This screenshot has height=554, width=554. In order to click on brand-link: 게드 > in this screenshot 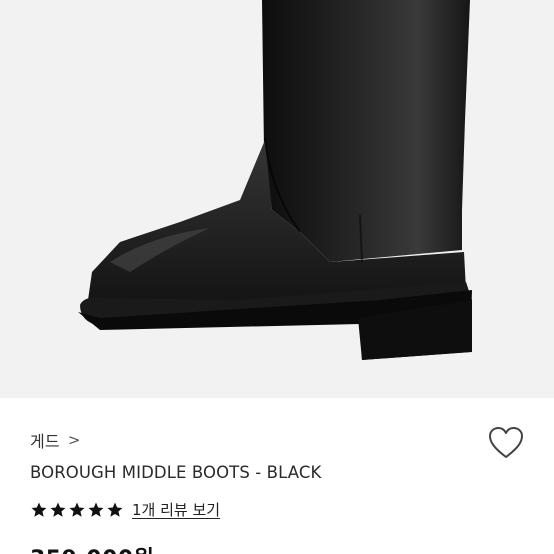, I will do `click(55, 440)`.